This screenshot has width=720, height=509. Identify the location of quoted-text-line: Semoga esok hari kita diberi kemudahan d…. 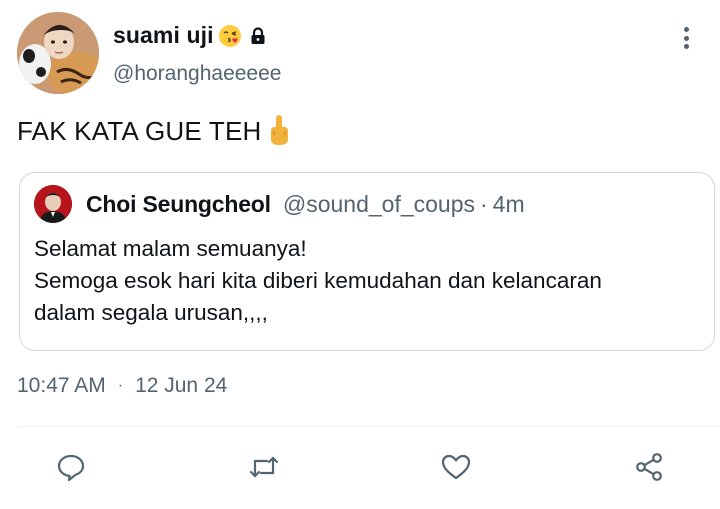
(318, 280).